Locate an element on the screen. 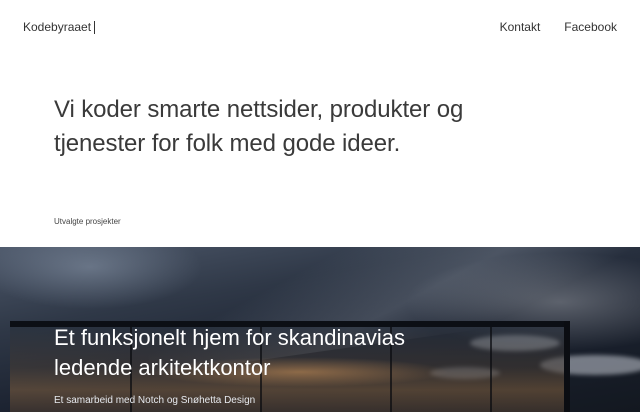 The width and height of the screenshot is (640, 412). logo-text: Kodebyraaet is located at coordinates (57, 27).